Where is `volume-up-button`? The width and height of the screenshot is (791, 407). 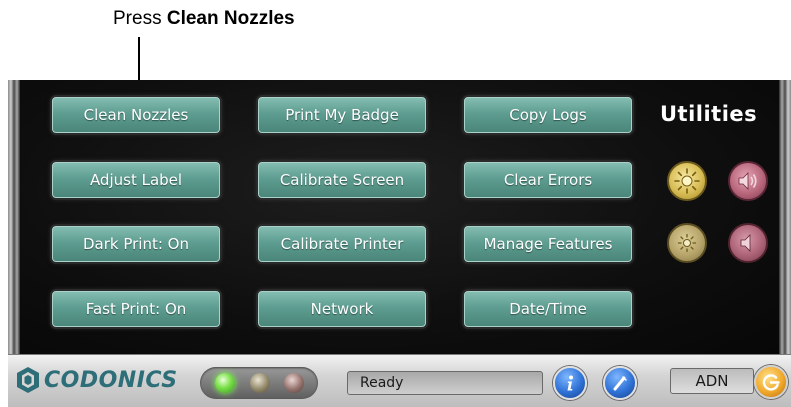
volume-up-button is located at coordinates (748, 181).